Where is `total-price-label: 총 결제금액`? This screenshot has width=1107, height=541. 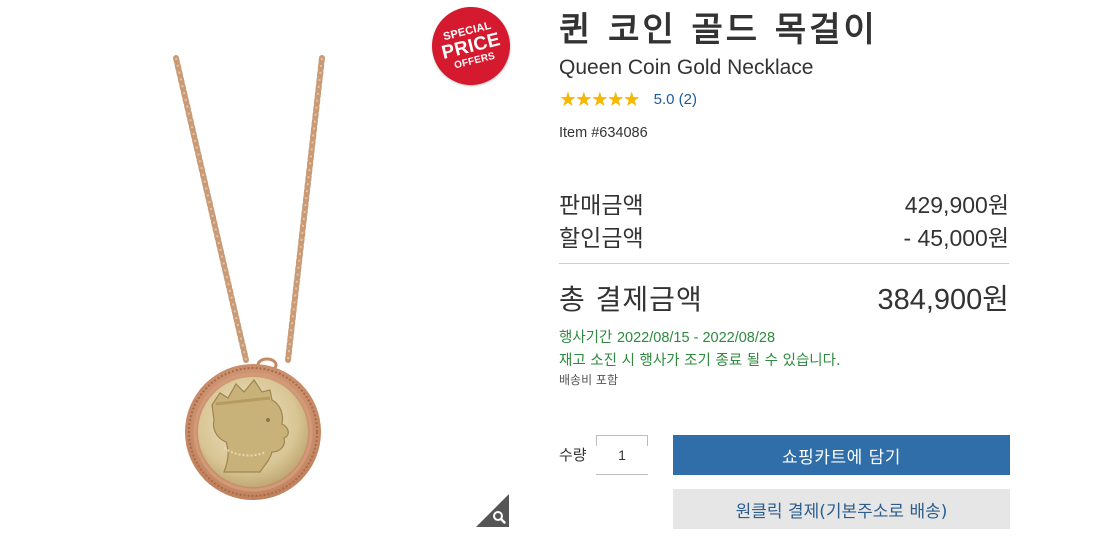 total-price-label: 총 결제금액 is located at coordinates (631, 299).